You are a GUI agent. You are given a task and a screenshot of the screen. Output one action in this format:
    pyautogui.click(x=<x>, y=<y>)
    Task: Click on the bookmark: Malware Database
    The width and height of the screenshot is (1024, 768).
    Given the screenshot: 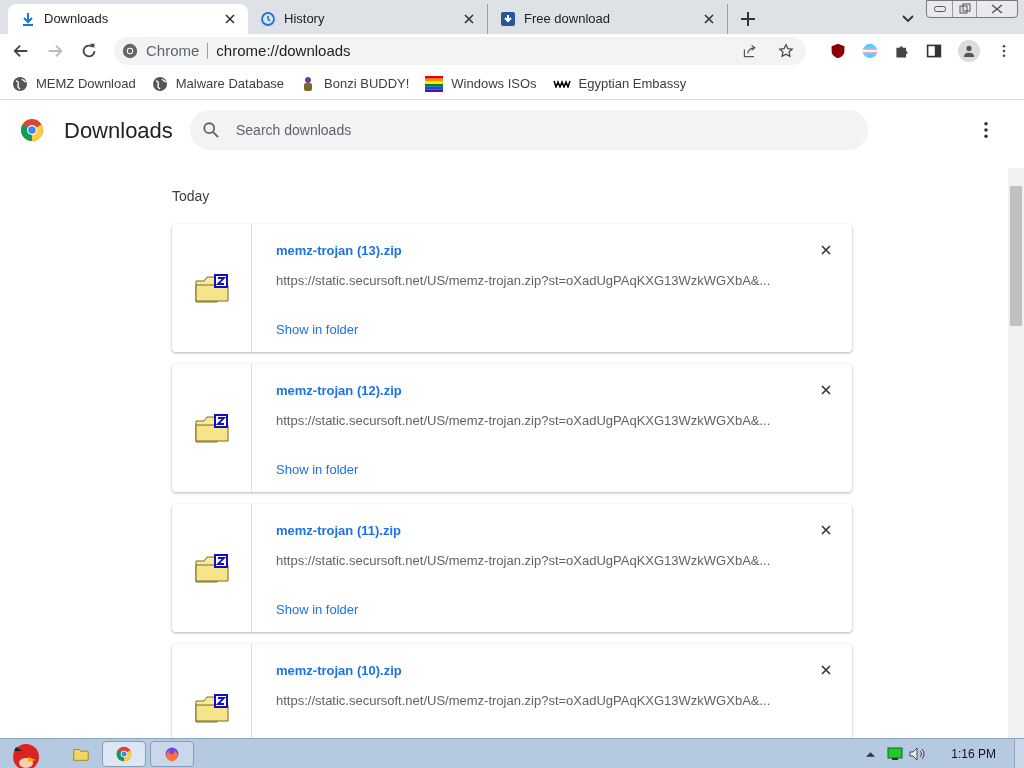 What is the action you would take?
    pyautogui.click(x=218, y=83)
    